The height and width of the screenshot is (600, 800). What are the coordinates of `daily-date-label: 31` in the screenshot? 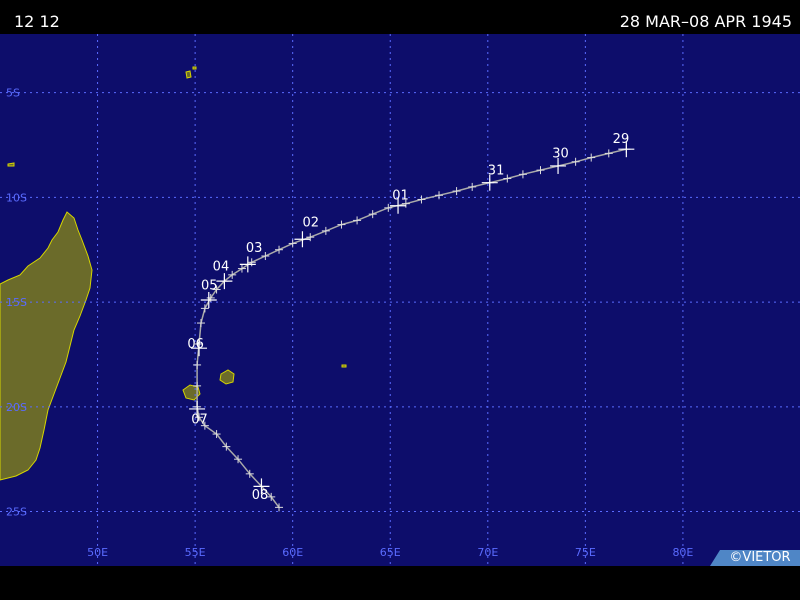 It's located at (496, 170).